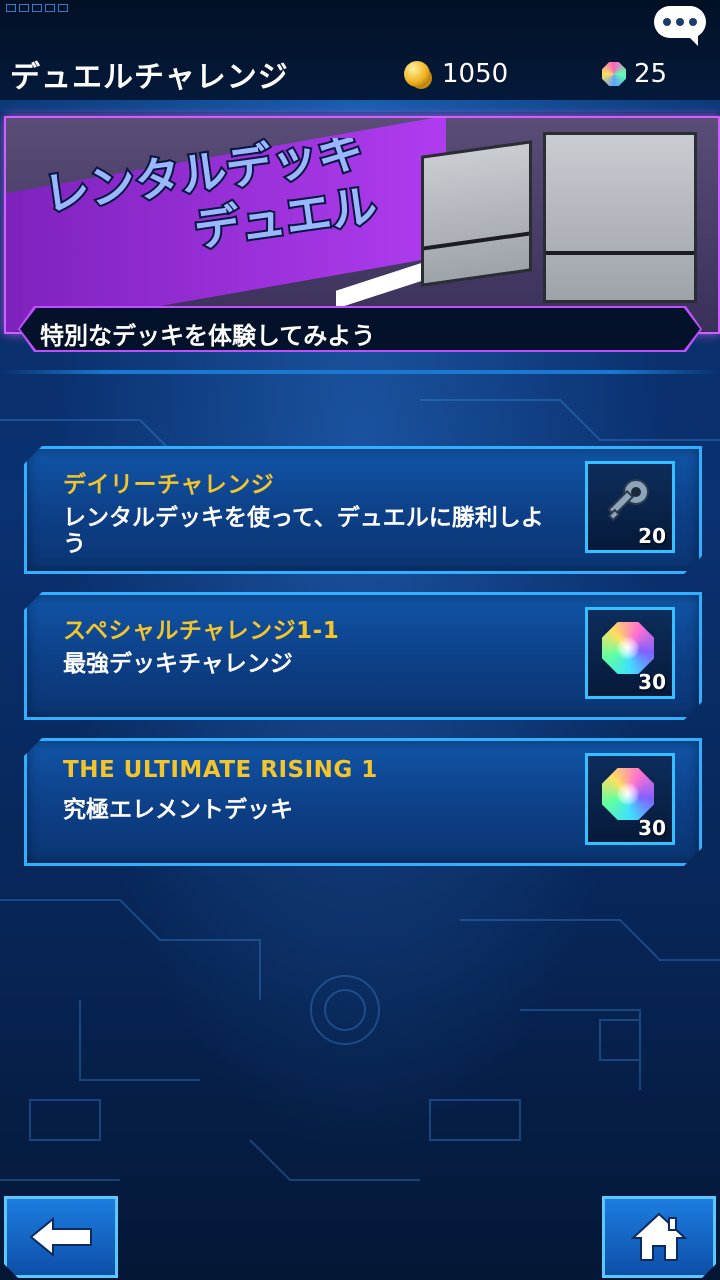 This screenshot has width=720, height=1280. I want to click on gold-counter: 1050, so click(456, 74).